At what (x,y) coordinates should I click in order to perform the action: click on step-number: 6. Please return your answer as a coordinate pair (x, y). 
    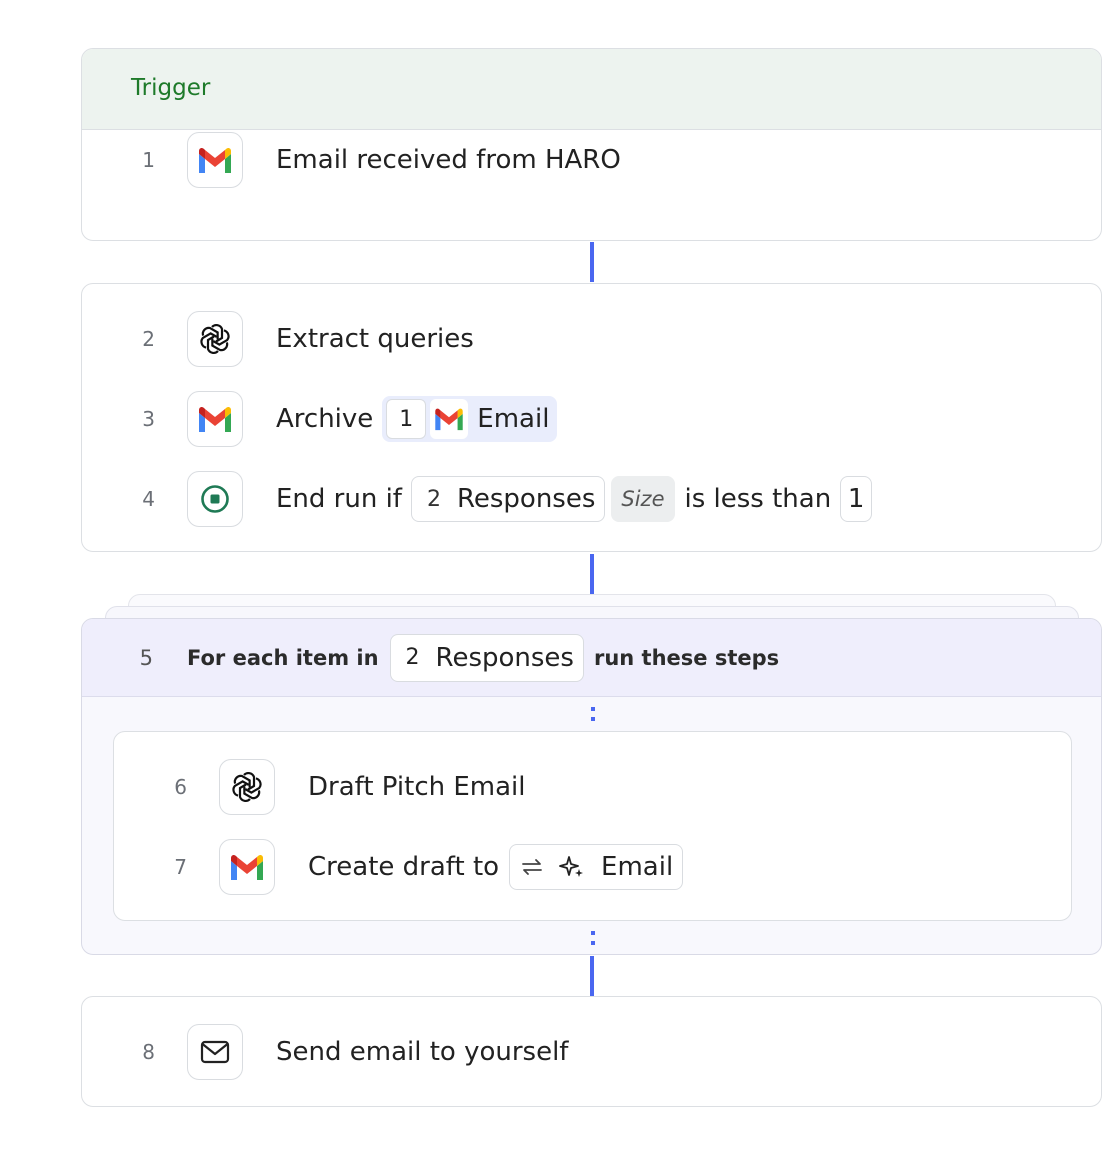
    Looking at the image, I should click on (180, 787).